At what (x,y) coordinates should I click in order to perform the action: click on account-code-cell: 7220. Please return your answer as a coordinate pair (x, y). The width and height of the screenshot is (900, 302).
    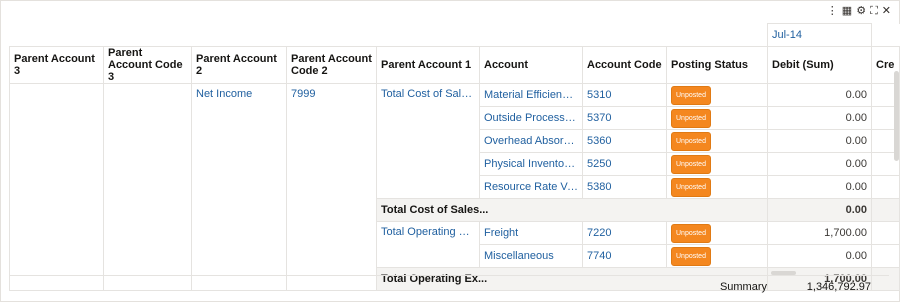
    Looking at the image, I should click on (624, 233).